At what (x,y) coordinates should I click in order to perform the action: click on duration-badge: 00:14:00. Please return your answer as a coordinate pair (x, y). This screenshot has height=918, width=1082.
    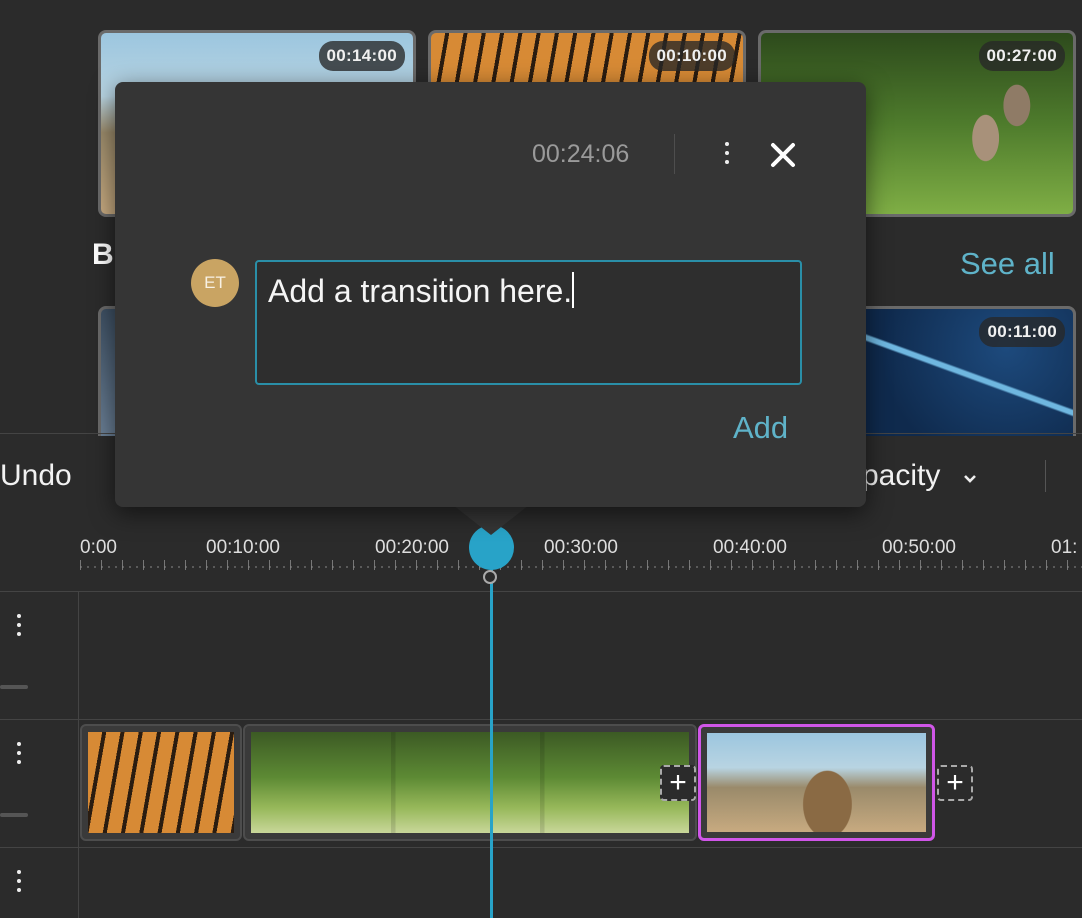
    Looking at the image, I should click on (361, 56).